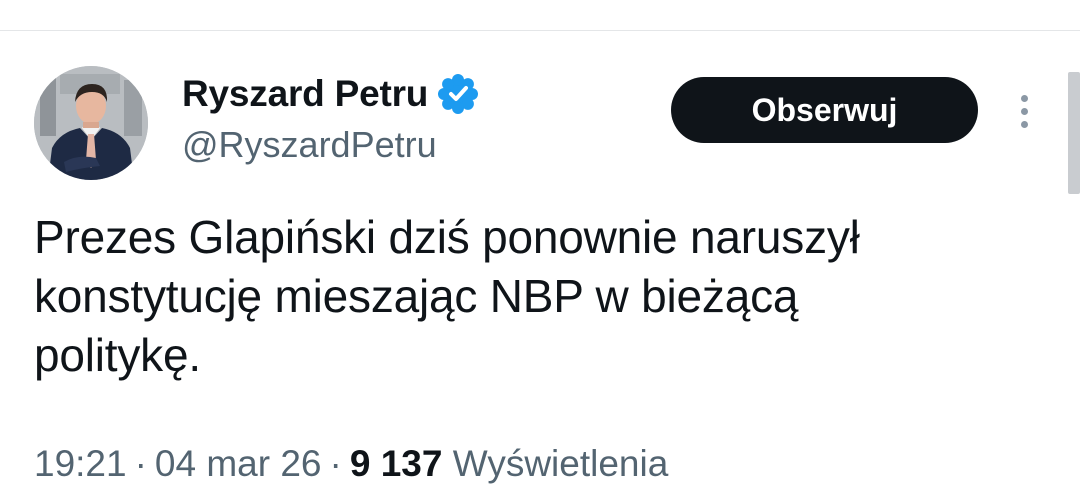 The image size is (1080, 486). Describe the element at coordinates (330, 145) in the screenshot. I see `author-handle: @RyszardPetru` at that location.